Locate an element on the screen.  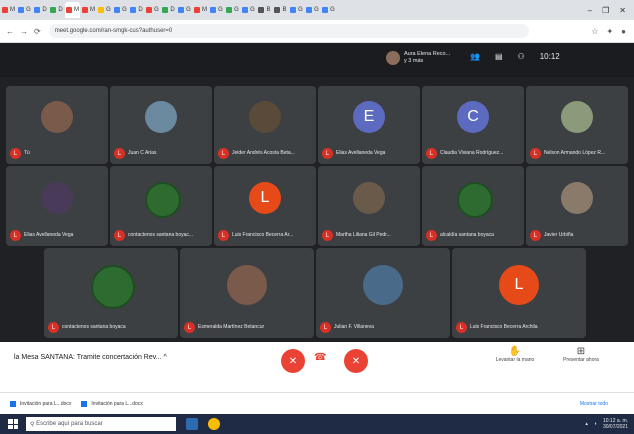
star-icon: ☆ is located at coordinates (594, 31).